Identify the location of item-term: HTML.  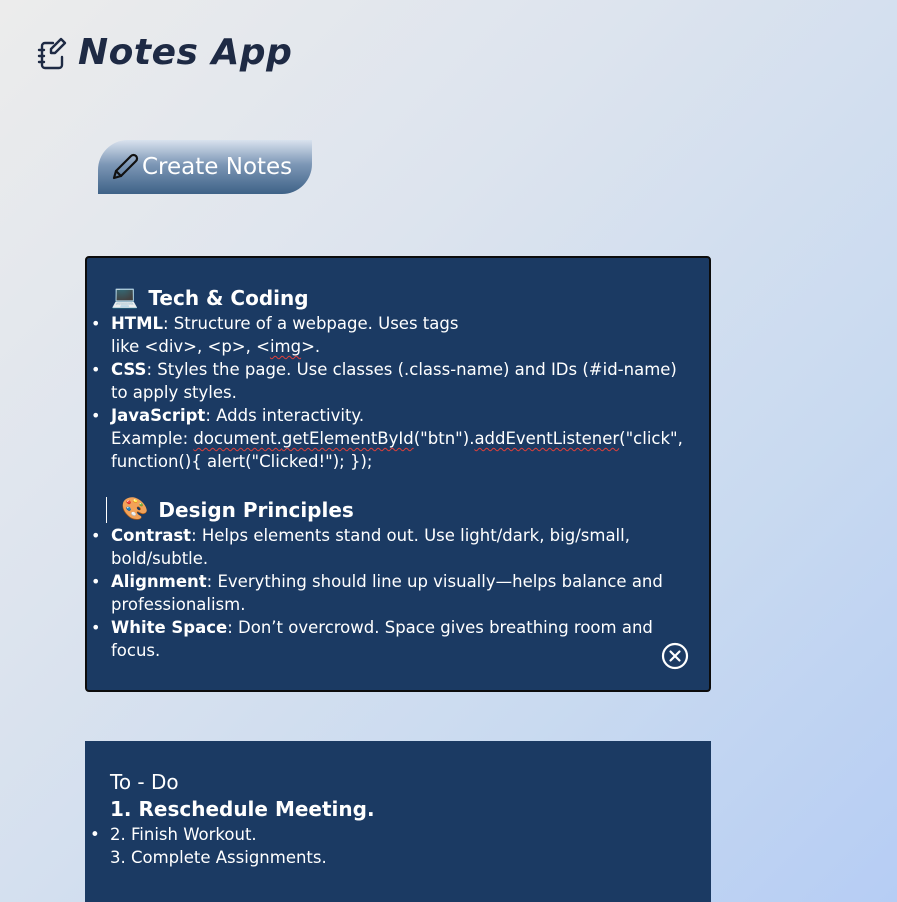
(137, 323).